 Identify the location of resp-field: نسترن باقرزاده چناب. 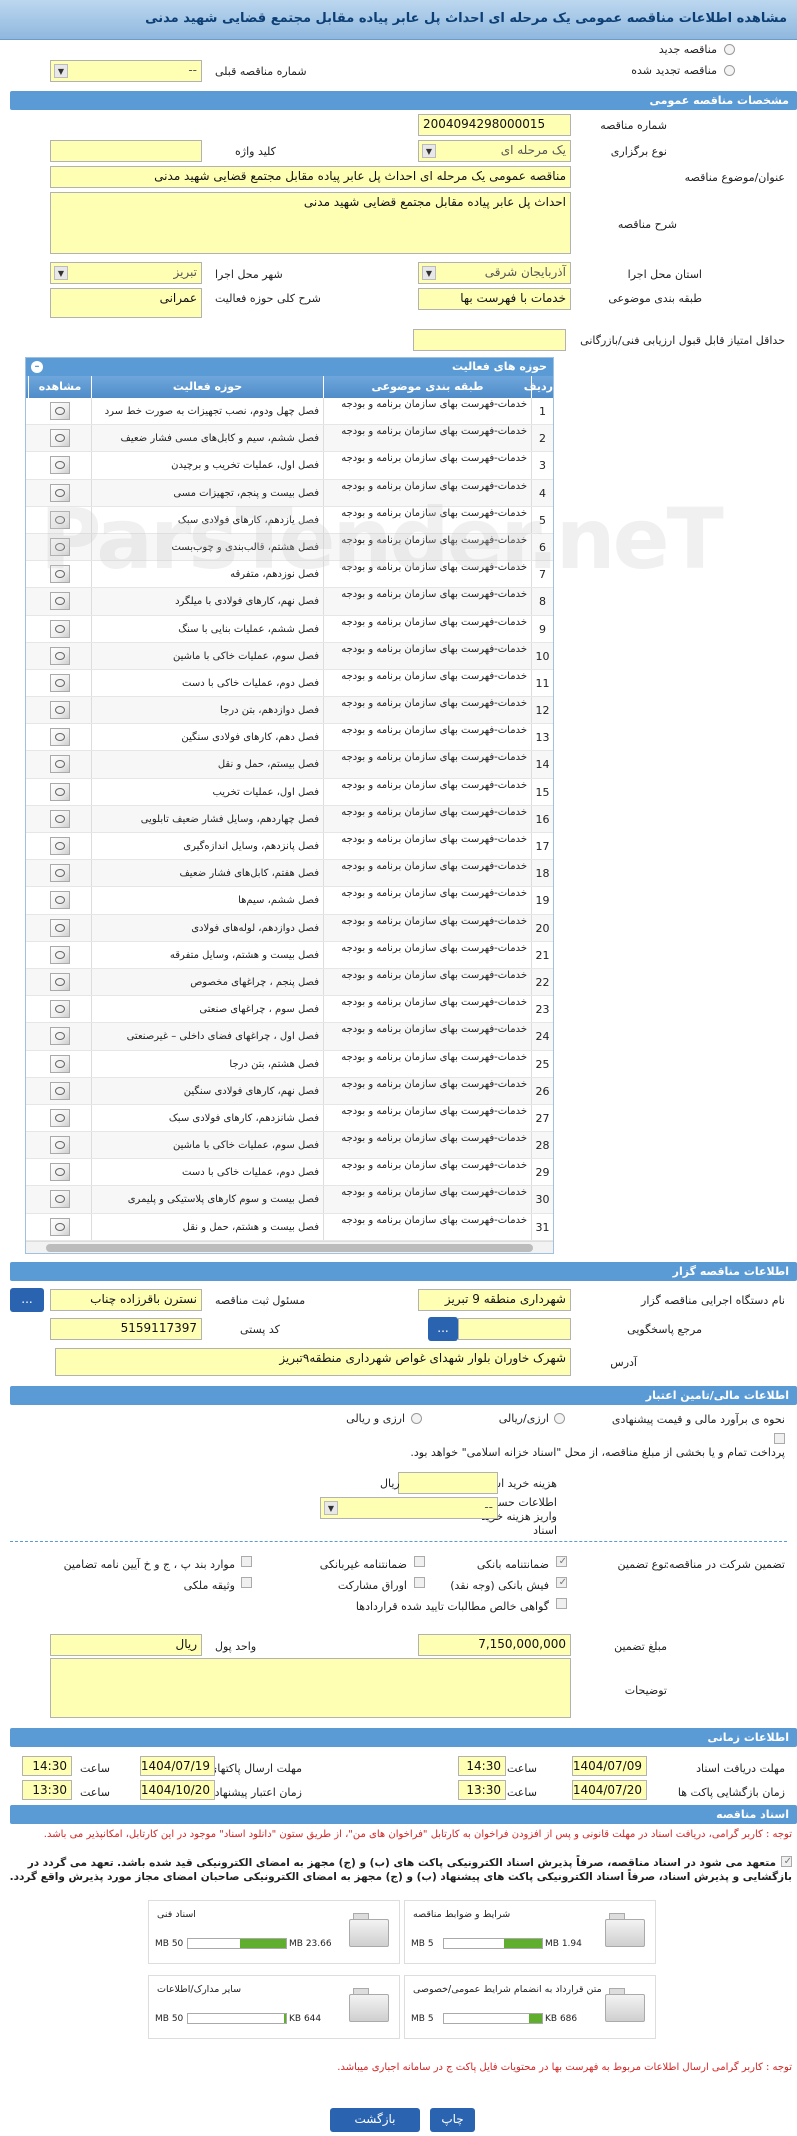
(126, 1300).